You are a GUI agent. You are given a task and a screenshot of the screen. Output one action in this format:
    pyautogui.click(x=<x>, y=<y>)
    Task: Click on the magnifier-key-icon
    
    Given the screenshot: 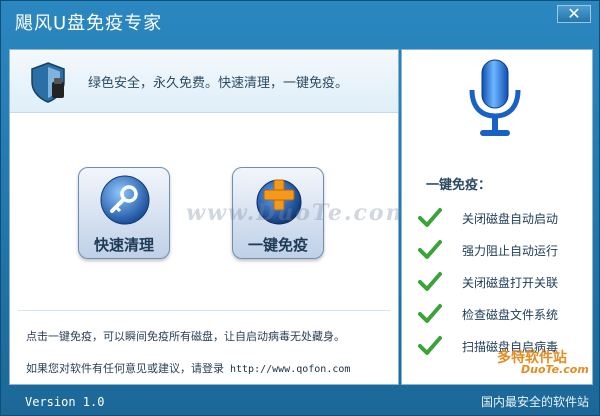 What is the action you would take?
    pyautogui.click(x=125, y=200)
    